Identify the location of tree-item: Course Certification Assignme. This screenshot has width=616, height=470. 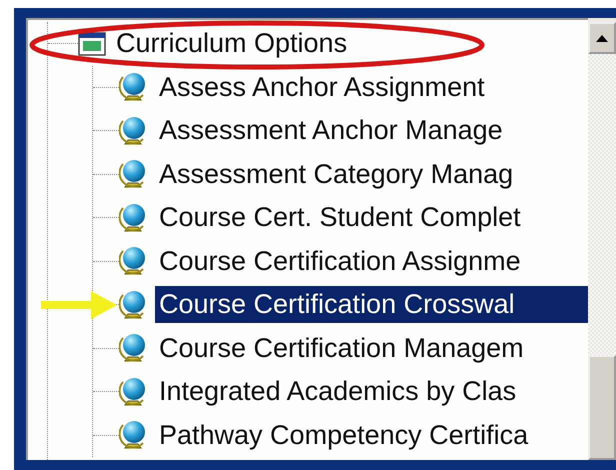
(340, 261).